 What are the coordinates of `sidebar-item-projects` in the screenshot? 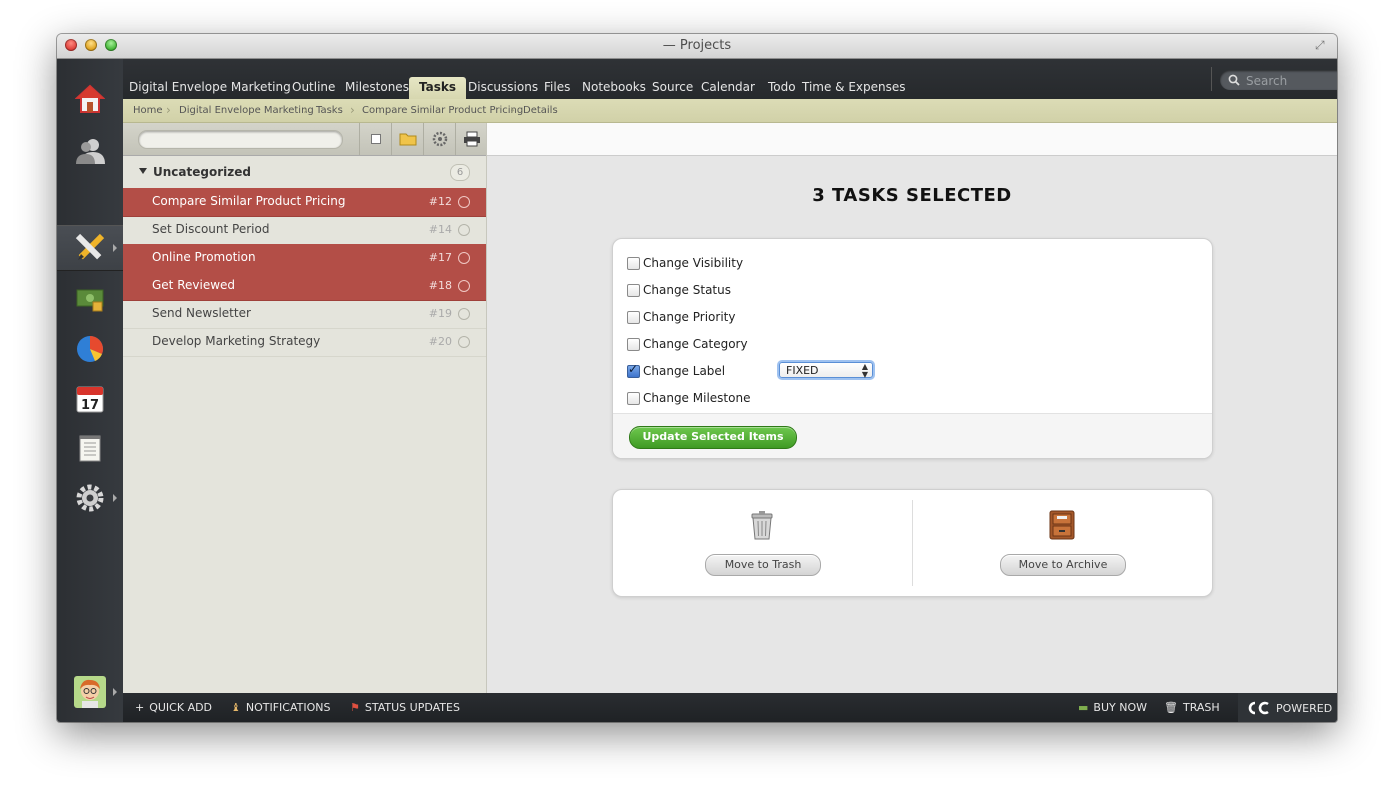 It's located at (90, 248).